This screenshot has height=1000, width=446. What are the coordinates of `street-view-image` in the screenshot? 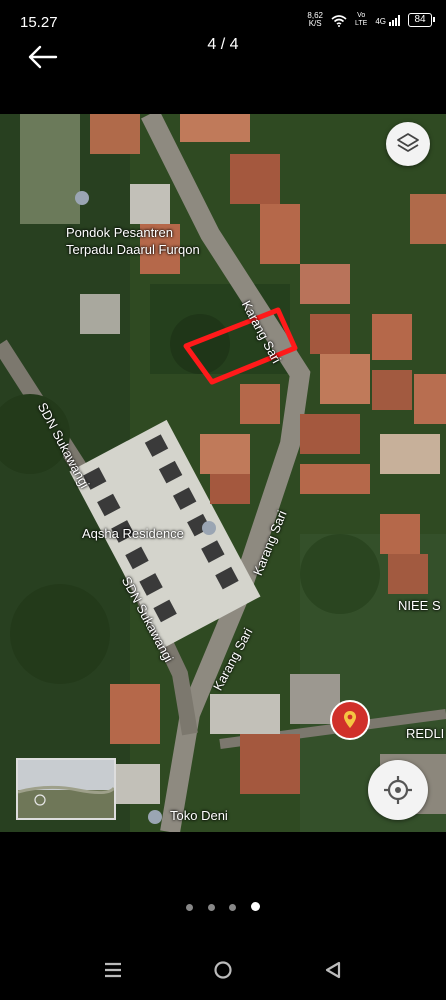 It's located at (66, 789).